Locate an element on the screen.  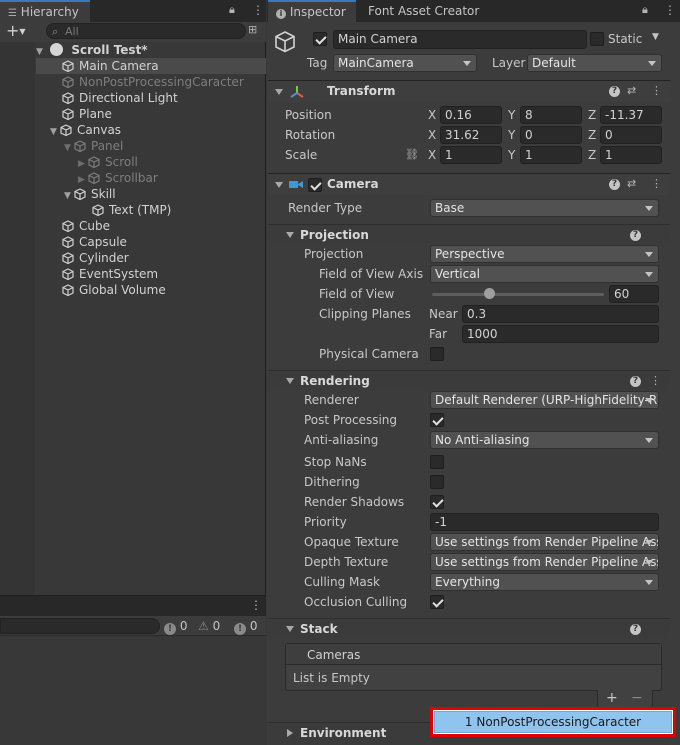
fov-input: 60 is located at coordinates (634, 294).